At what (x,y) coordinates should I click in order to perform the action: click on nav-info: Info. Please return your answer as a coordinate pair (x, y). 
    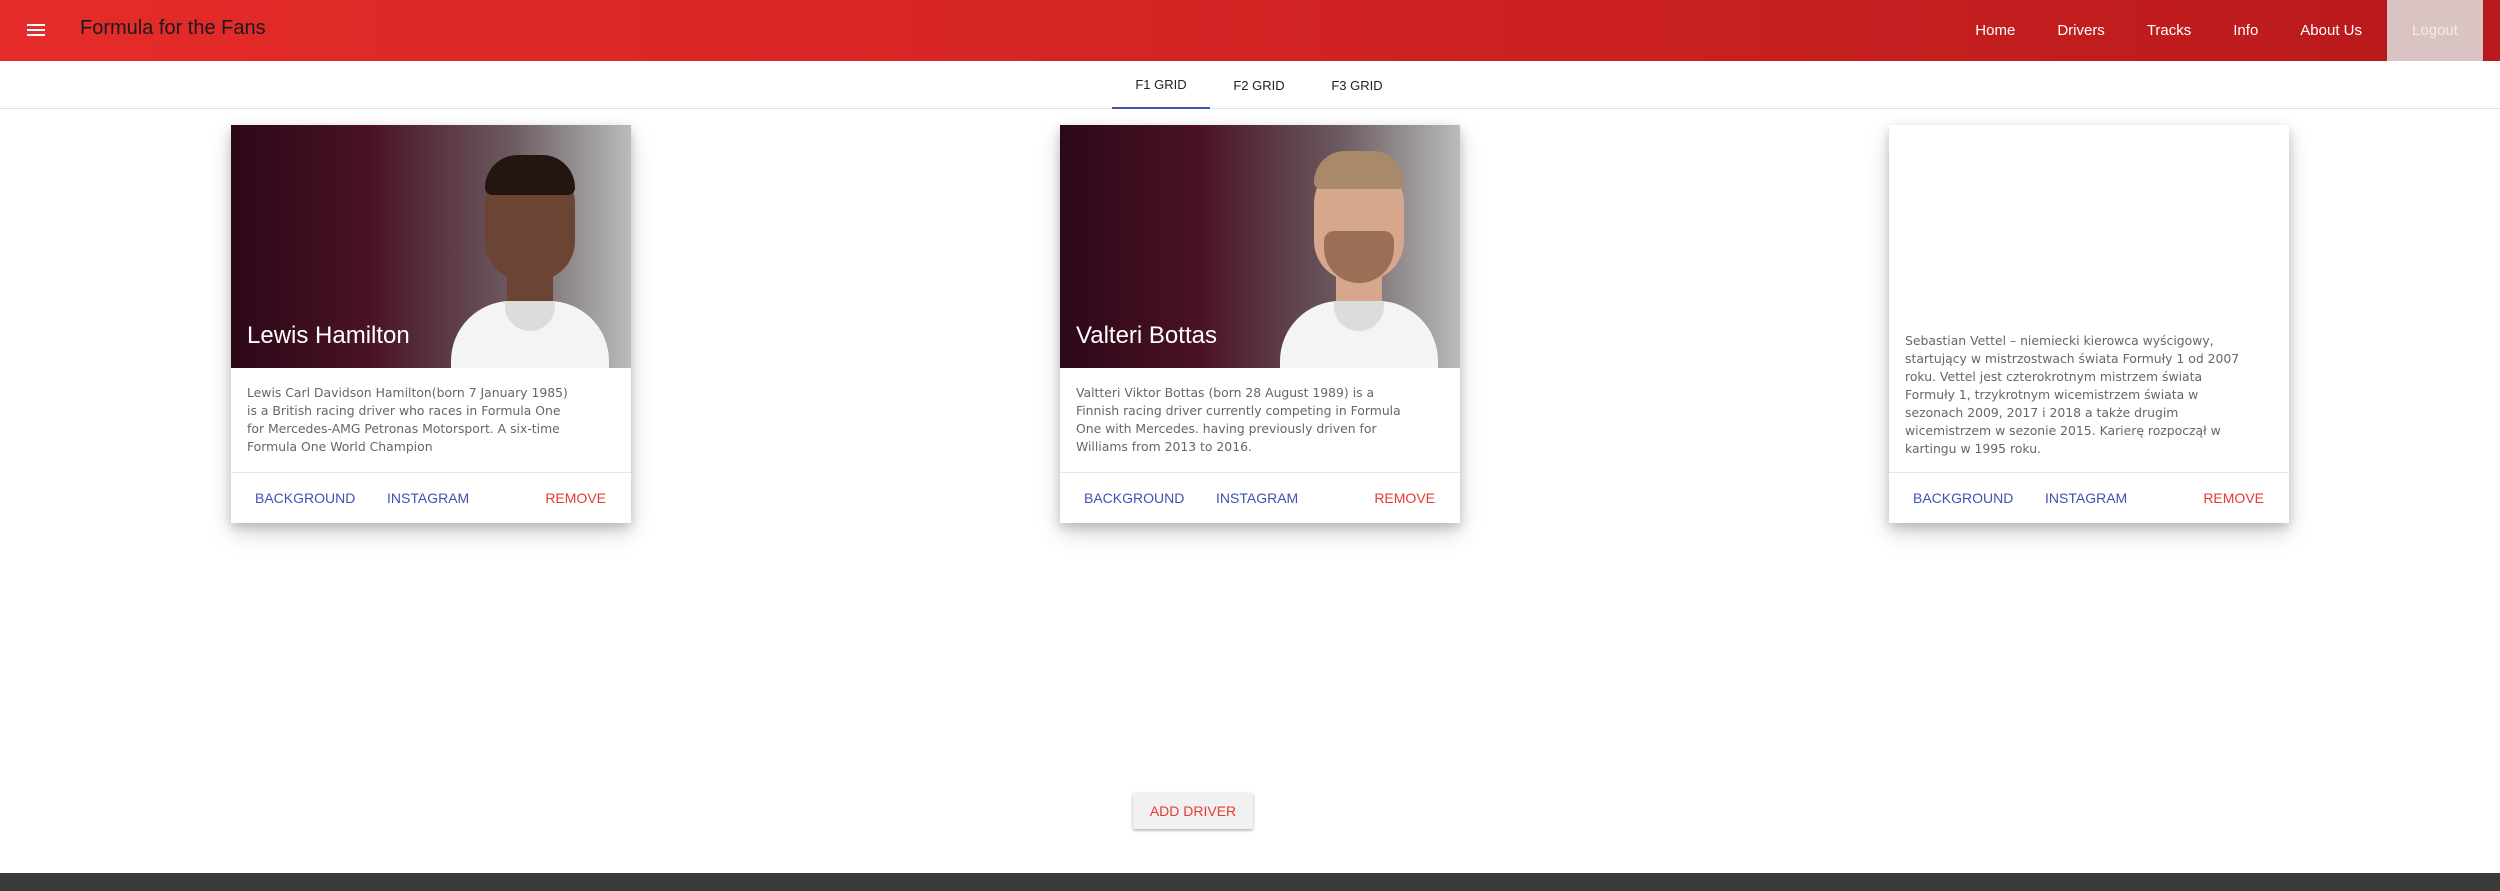
    Looking at the image, I should click on (2245, 30).